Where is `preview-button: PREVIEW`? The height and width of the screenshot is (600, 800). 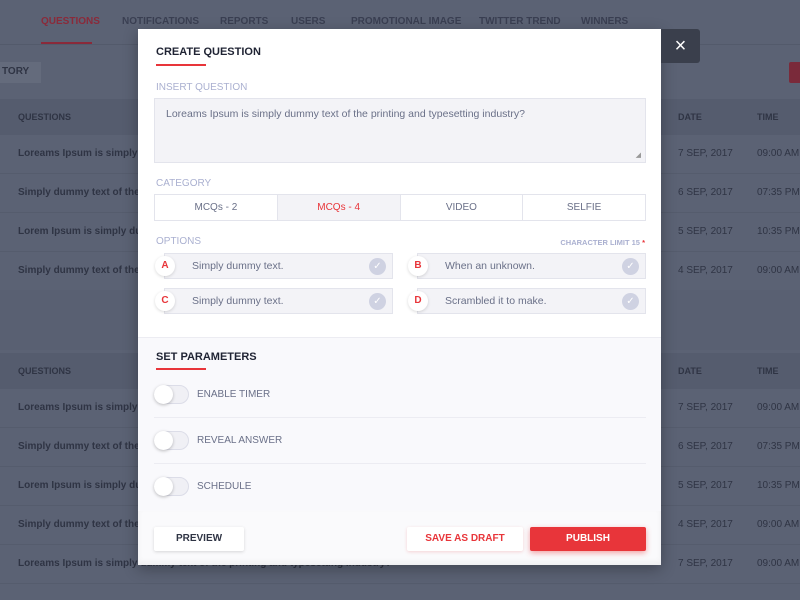
preview-button: PREVIEW is located at coordinates (199, 539).